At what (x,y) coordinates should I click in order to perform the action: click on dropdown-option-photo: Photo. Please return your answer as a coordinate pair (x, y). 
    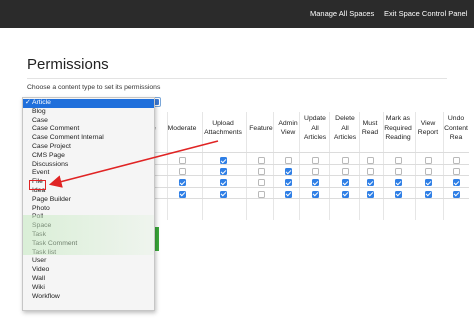
    Looking at the image, I should click on (88, 209).